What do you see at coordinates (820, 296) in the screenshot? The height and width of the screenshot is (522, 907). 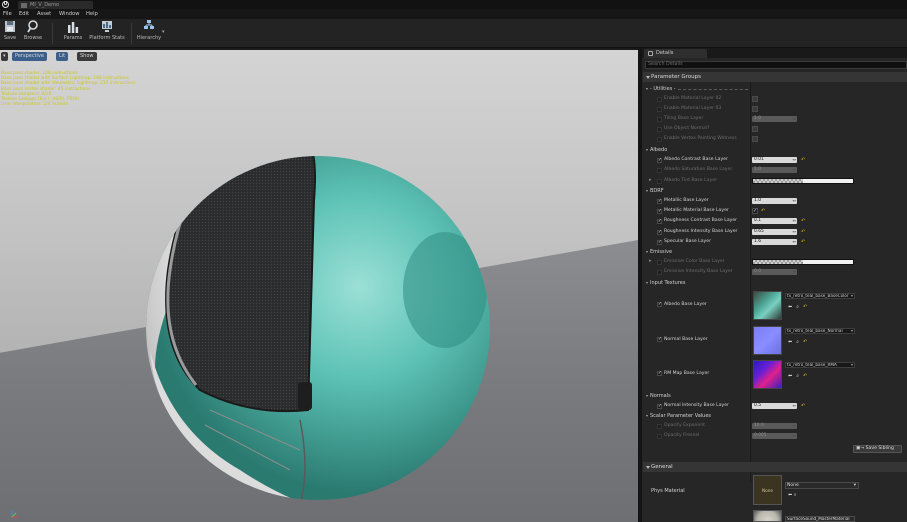 I see `texture-picker: tx_retro_teal_base_BaseColor ▾` at bounding box center [820, 296].